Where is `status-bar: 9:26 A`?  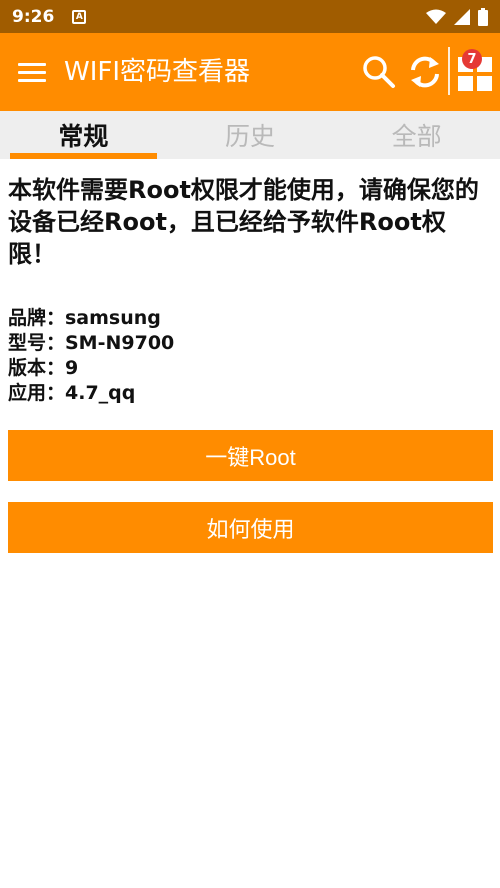 status-bar: 9:26 A is located at coordinates (250, 16).